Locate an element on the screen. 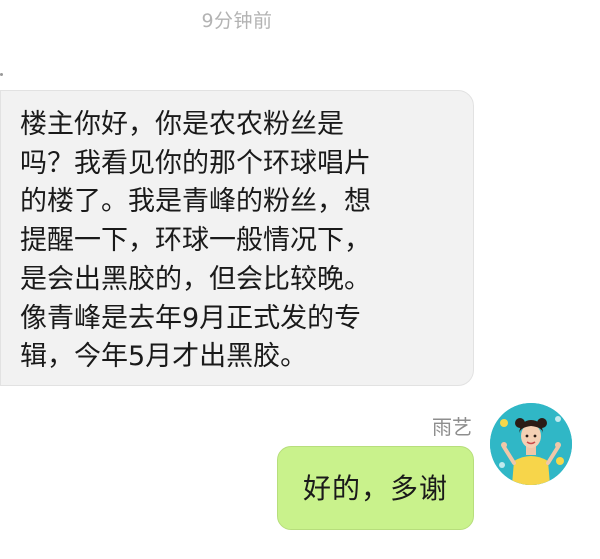 The height and width of the screenshot is (559, 600). edge-dot is located at coordinates (1, 74).